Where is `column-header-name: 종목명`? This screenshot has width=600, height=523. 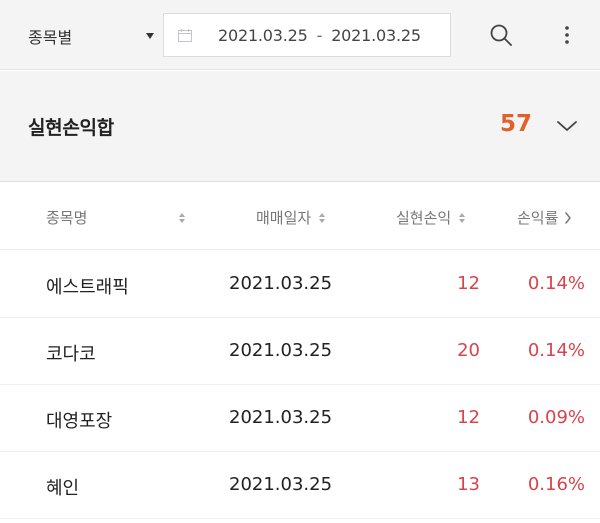
column-header-name: 종목명 is located at coordinates (116, 217).